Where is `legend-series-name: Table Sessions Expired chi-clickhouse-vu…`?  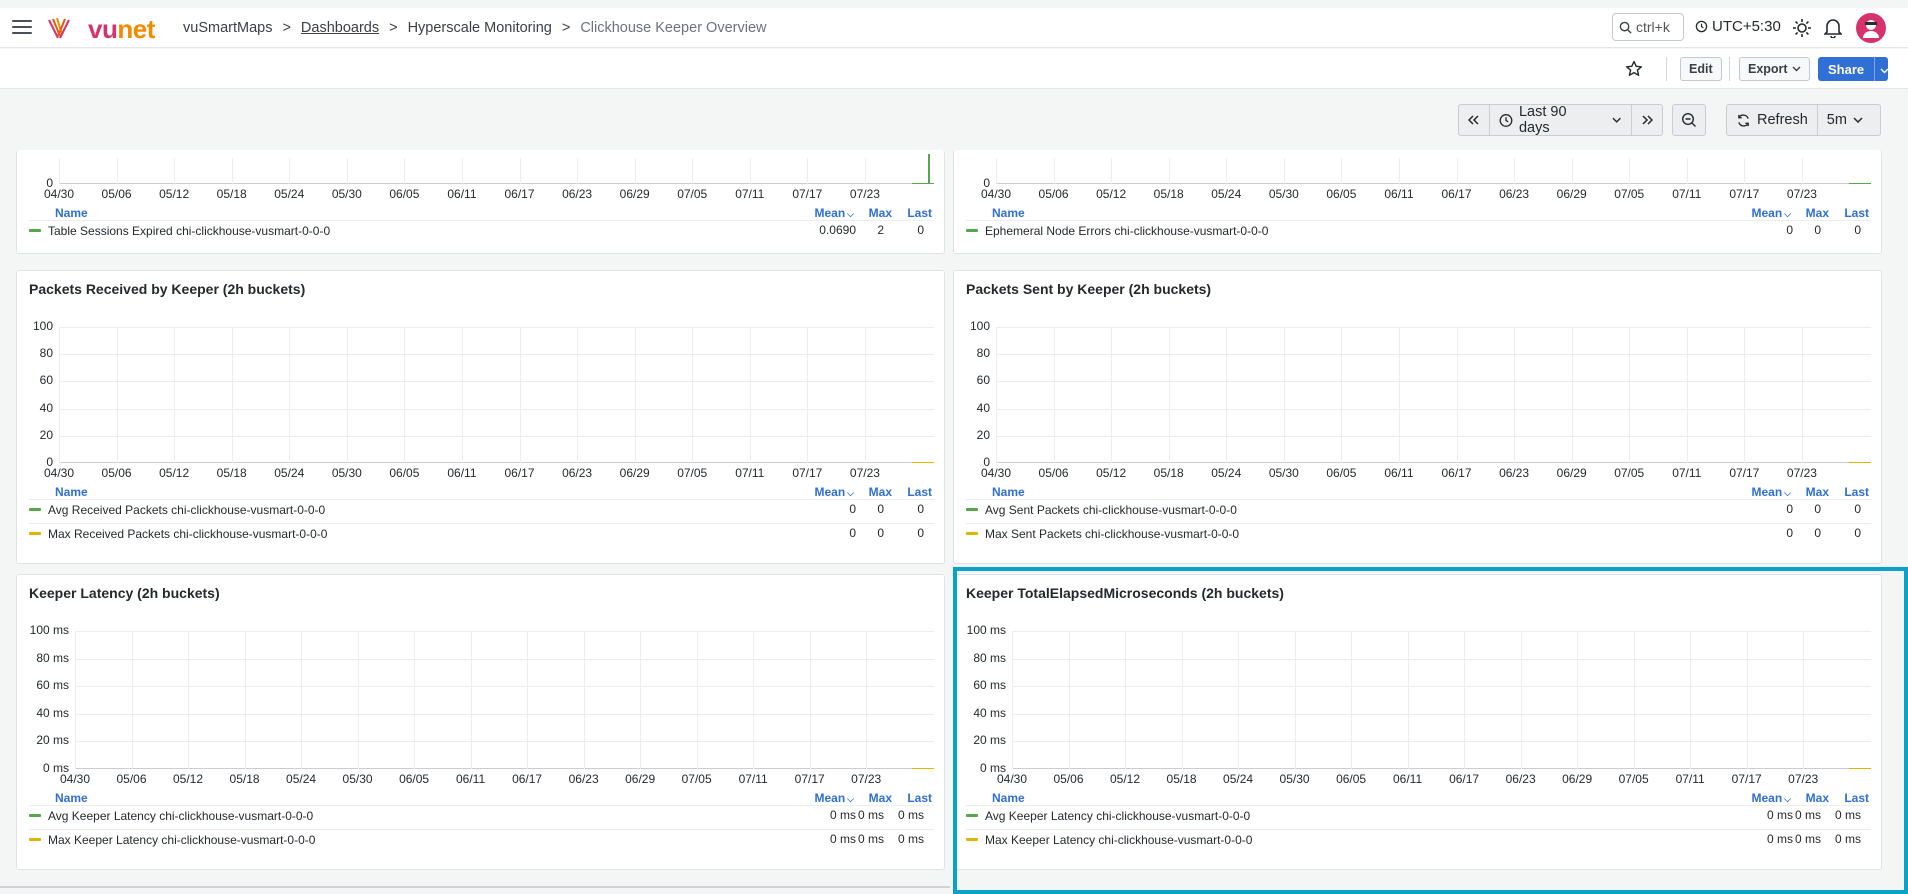 legend-series-name: Table Sessions Expired chi-clickhouse-vu… is located at coordinates (189, 231).